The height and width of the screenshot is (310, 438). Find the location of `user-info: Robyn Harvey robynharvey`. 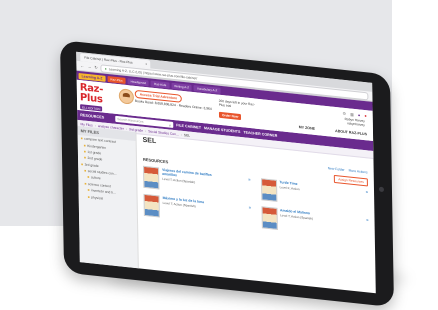

user-info: Robyn Harvey robynharvey is located at coordinates (355, 122).